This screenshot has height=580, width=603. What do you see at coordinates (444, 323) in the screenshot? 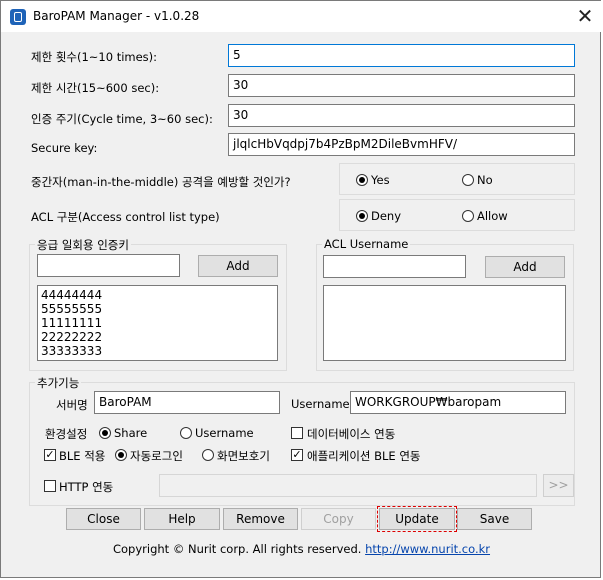
I see `acl-username-list` at bounding box center [444, 323].